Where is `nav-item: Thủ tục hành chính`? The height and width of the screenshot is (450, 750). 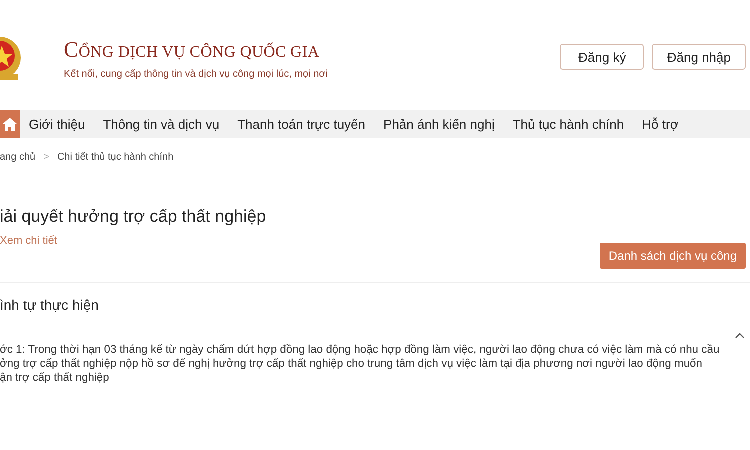
nav-item: Thủ tục hành chính is located at coordinates (569, 124).